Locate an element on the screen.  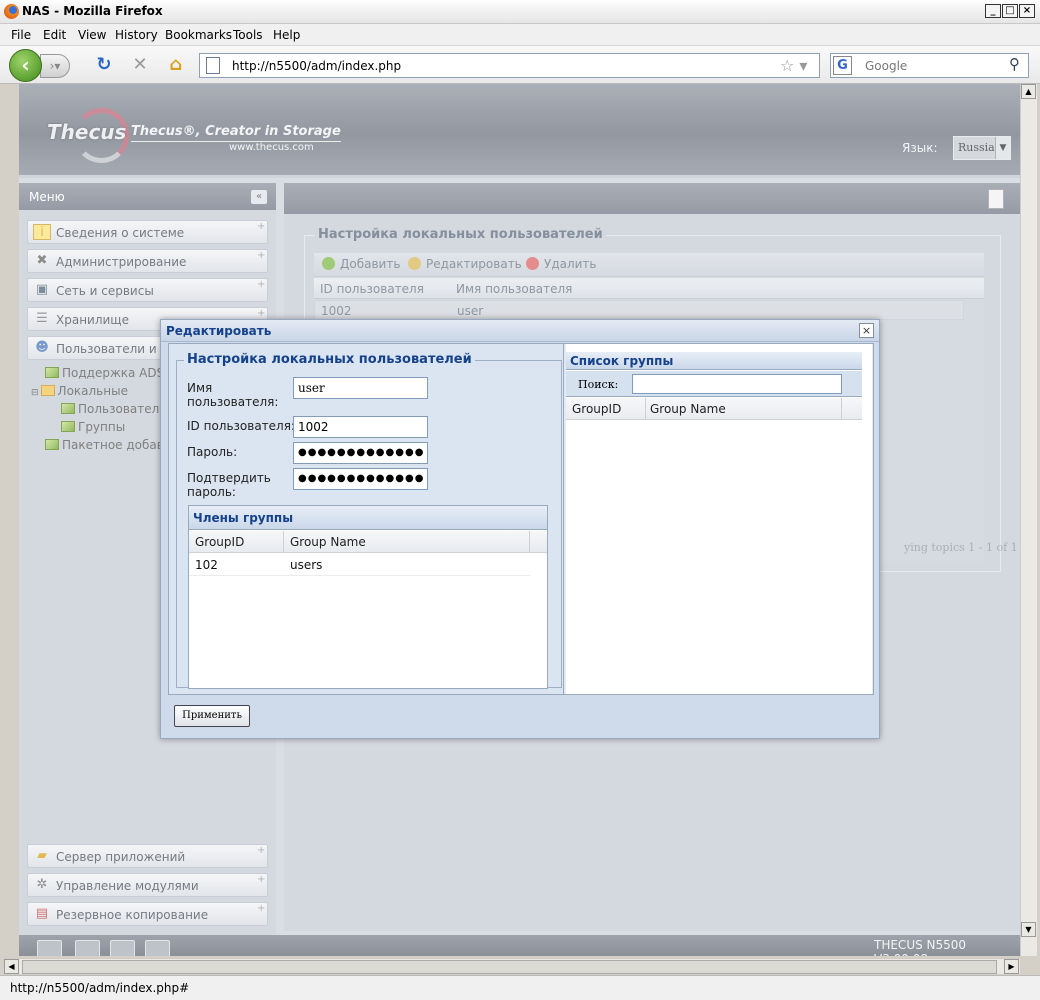
cell-group-id: 102 is located at coordinates (206, 565).